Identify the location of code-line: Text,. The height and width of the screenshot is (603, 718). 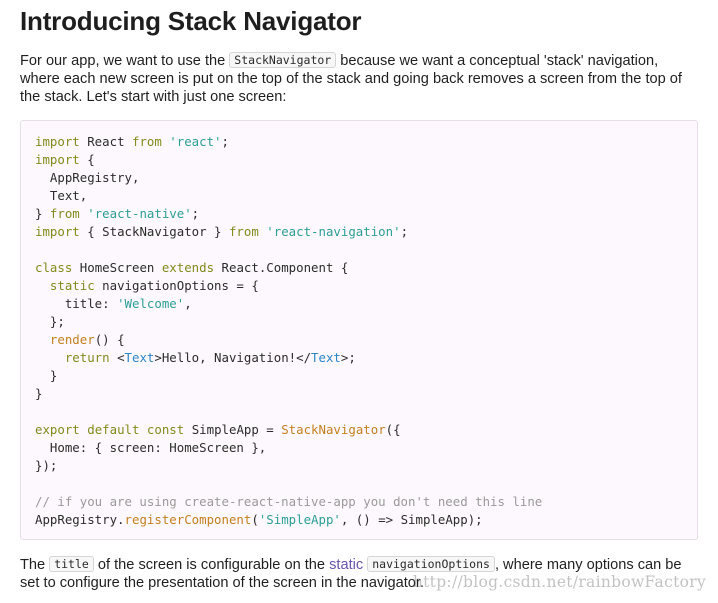
(366, 196).